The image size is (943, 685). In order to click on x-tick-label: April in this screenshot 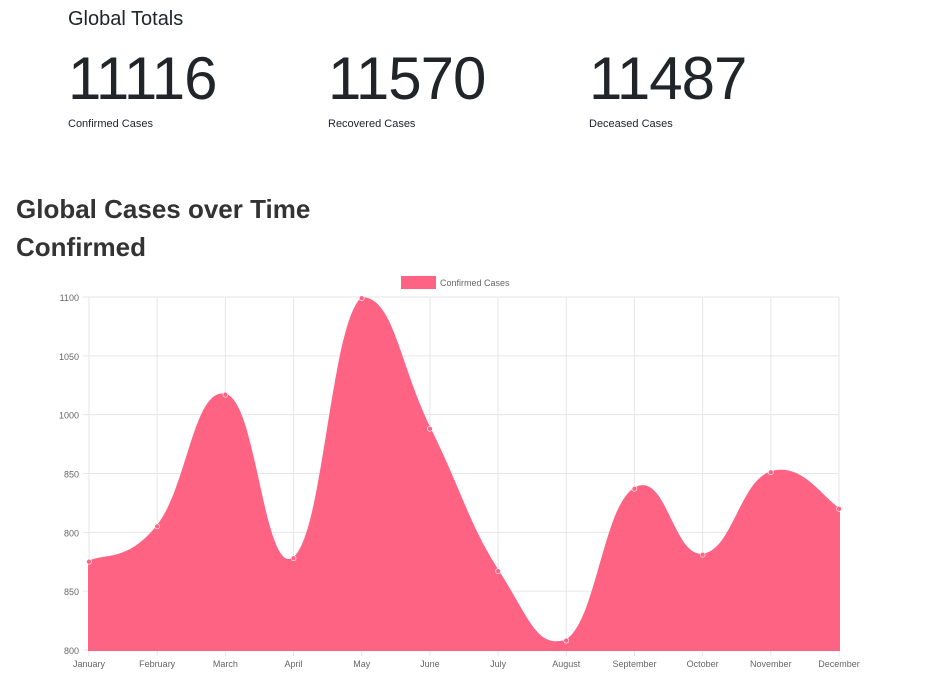, I will do `click(294, 664)`.